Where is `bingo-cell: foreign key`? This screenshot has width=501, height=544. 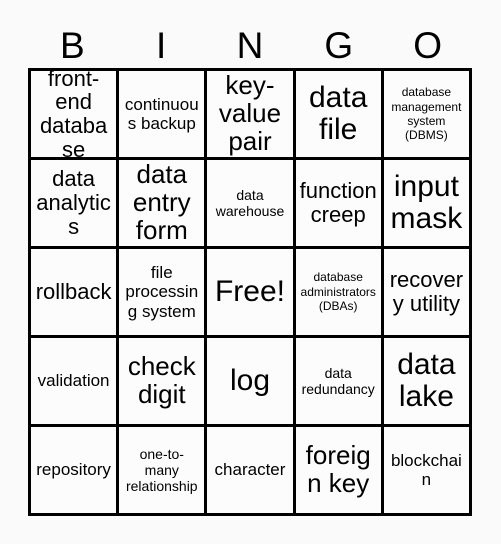 bingo-cell: foreign key is located at coordinates (339, 471).